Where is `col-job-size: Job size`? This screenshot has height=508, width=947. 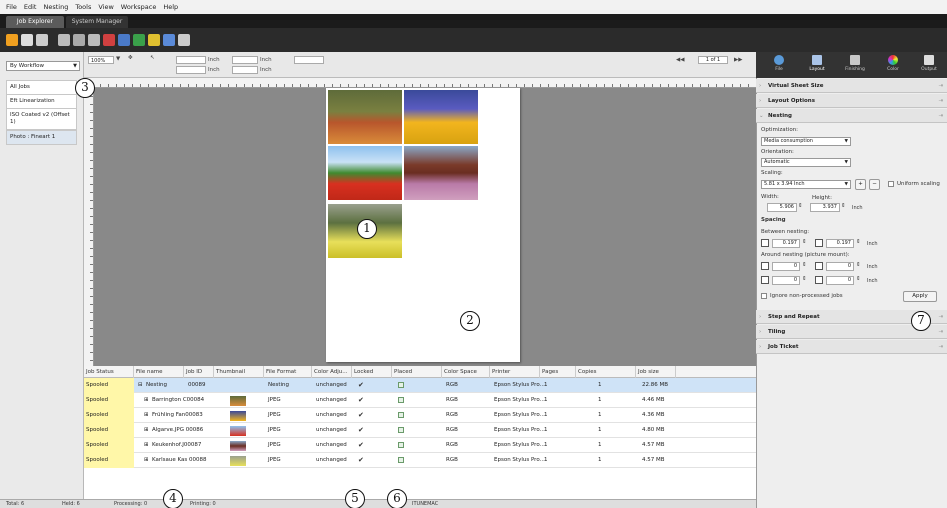
col-job-size: Job size is located at coordinates (656, 372).